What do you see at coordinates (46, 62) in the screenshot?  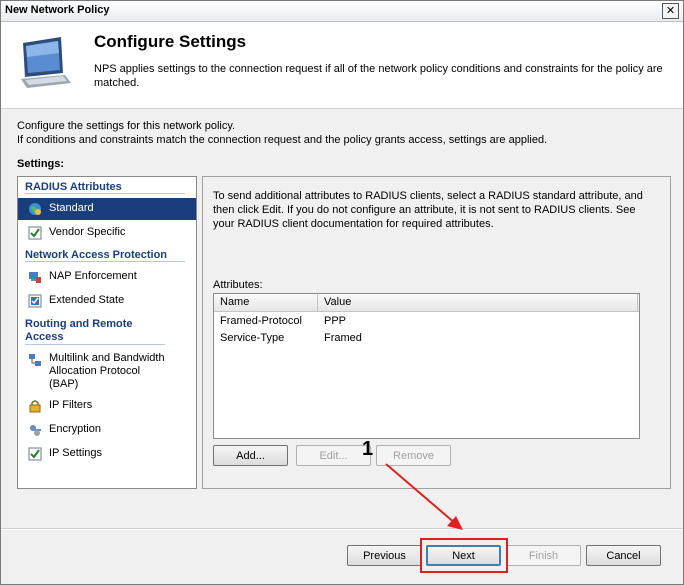 I see `monitor-icon` at bounding box center [46, 62].